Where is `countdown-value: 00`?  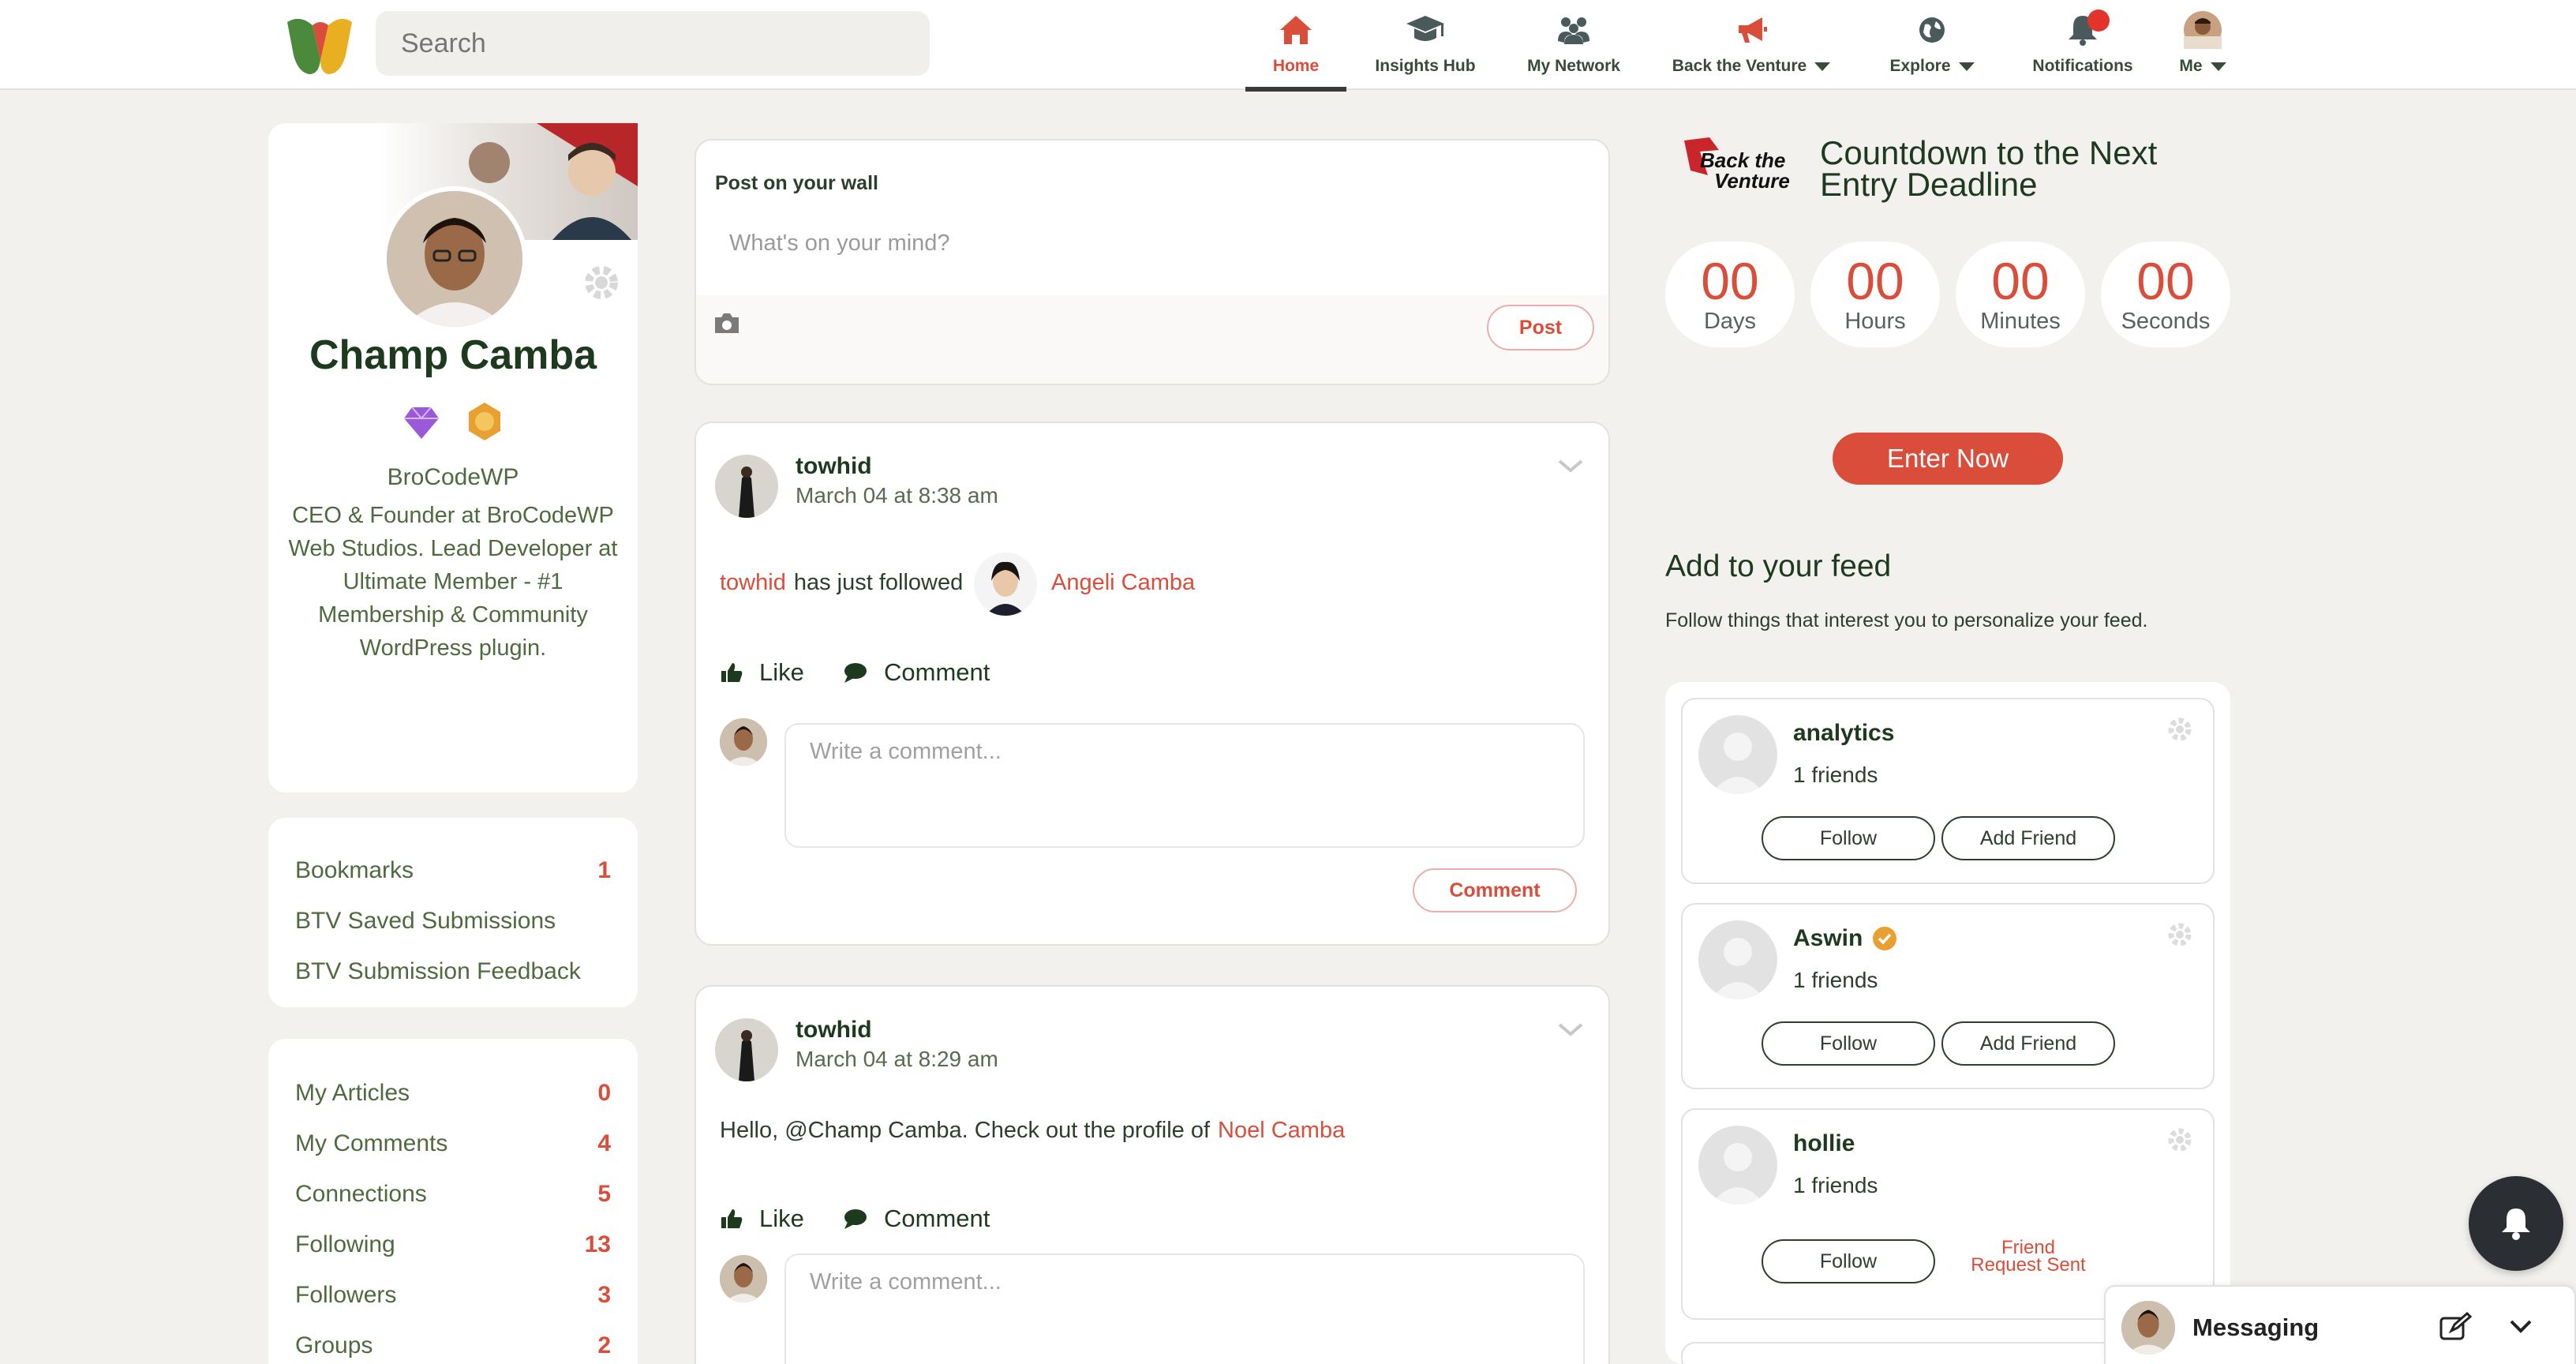
countdown-value: 00 is located at coordinates (2165, 280).